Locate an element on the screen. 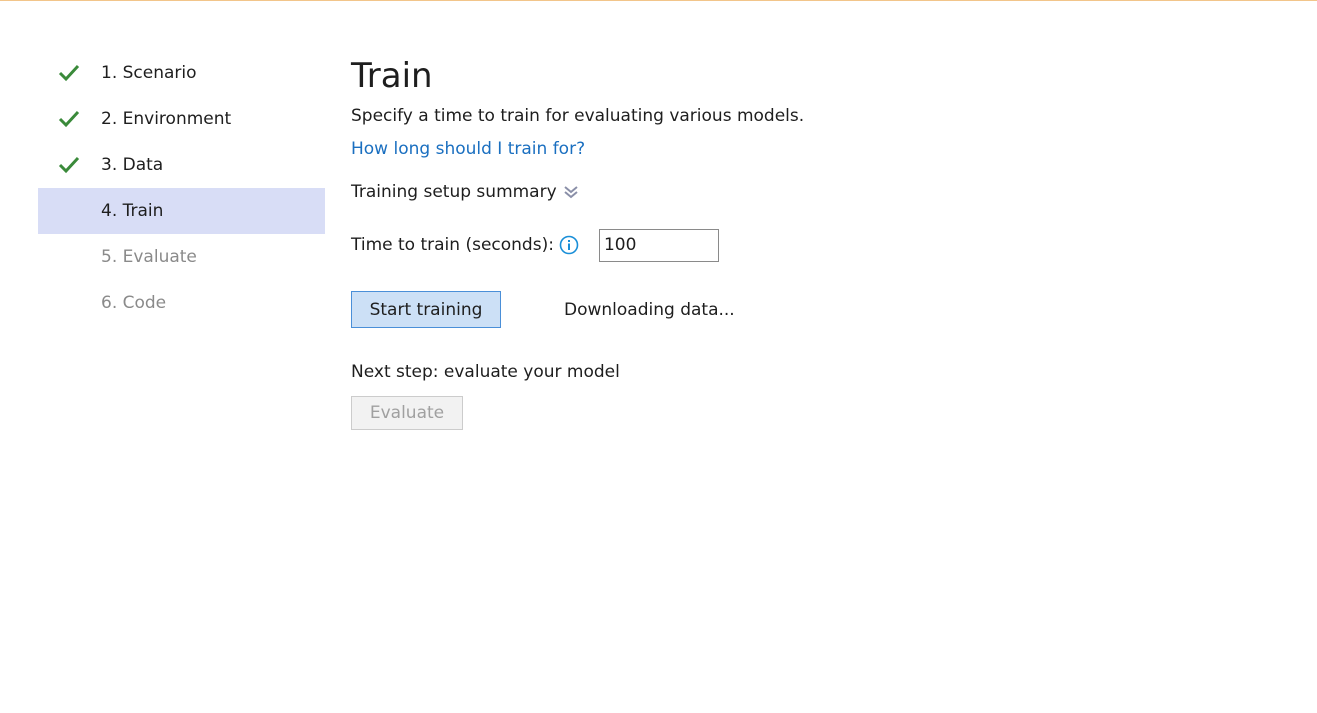 The height and width of the screenshot is (713, 1317). step-label: 3. Data is located at coordinates (132, 165).